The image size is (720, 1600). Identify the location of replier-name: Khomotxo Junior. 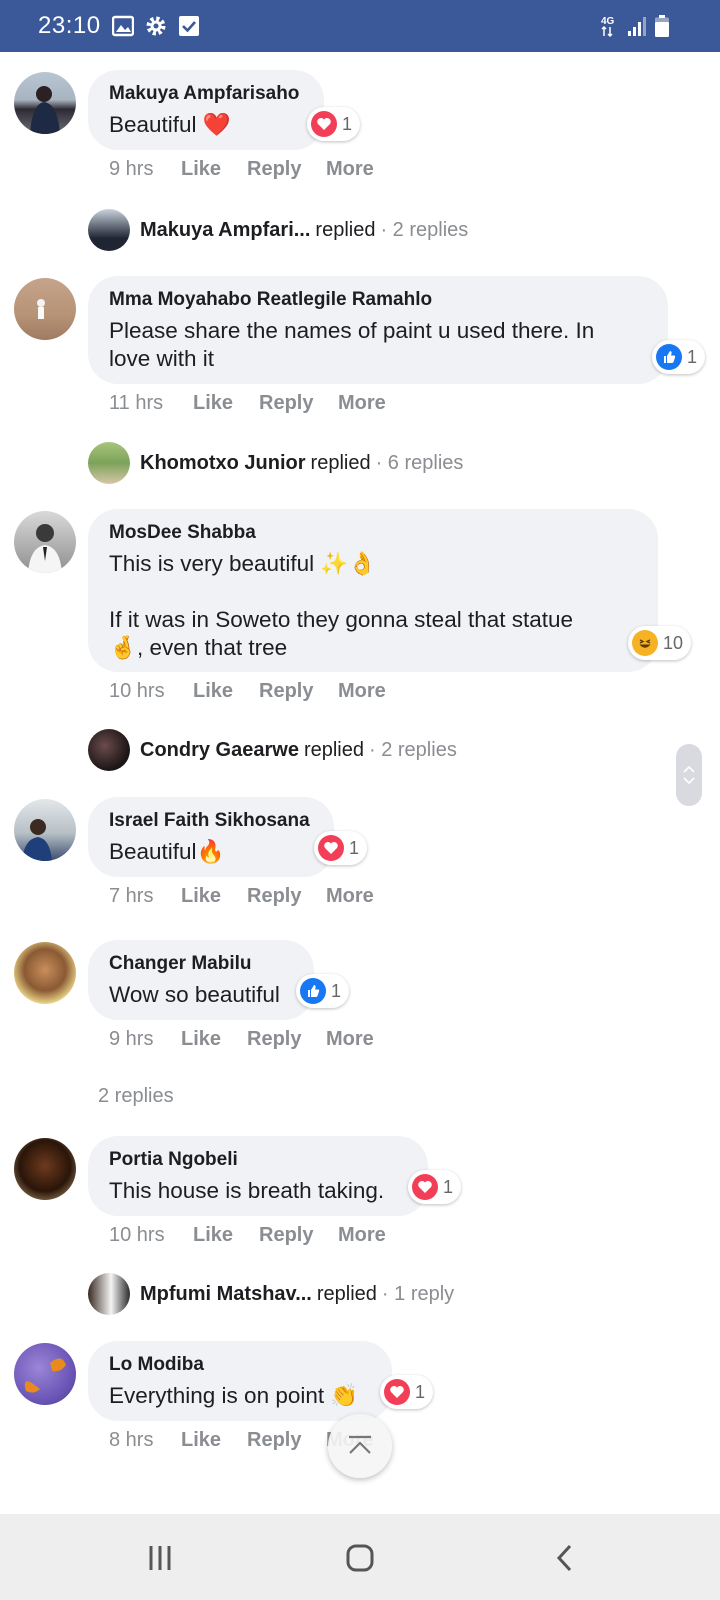
(223, 462).